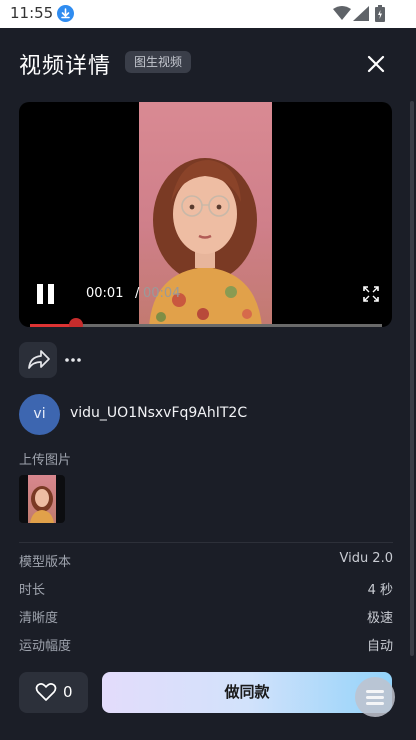 This screenshot has width=416, height=740. I want to click on current-time: 00:01, so click(105, 293).